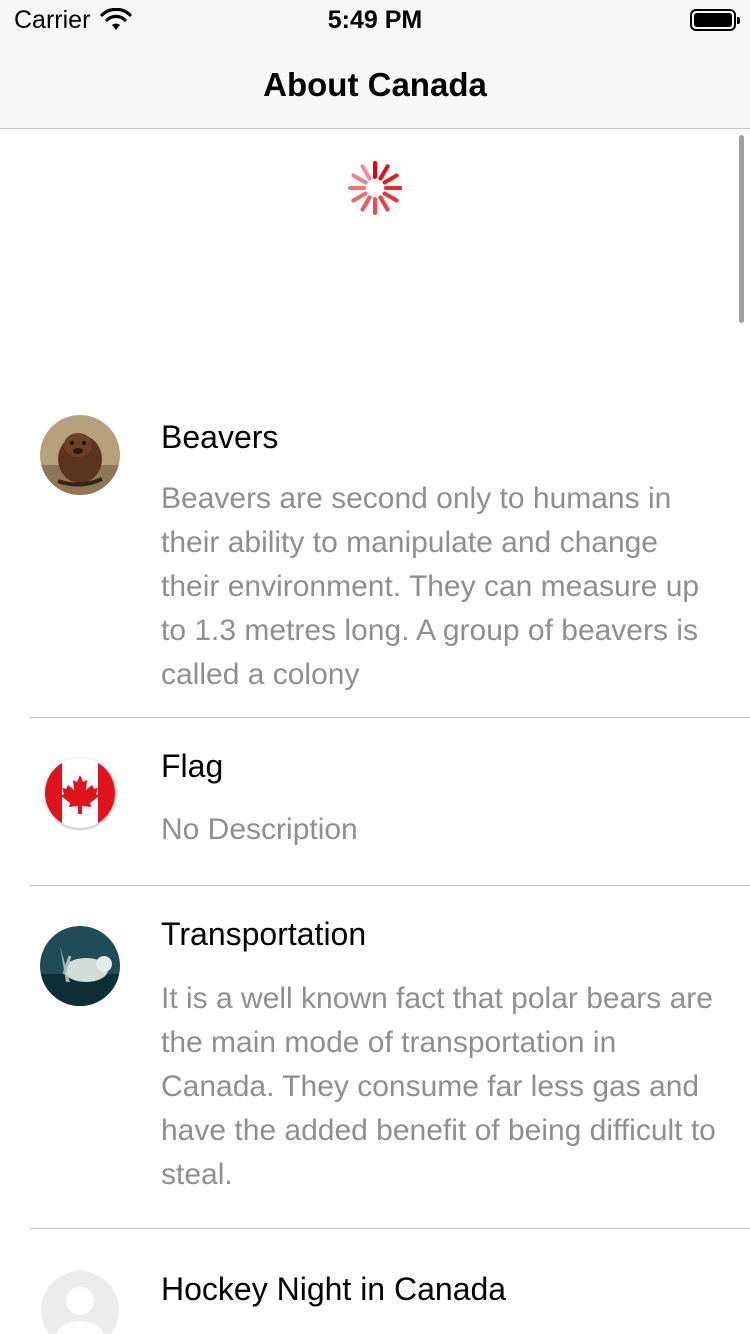  I want to click on page-title: About Canada, so click(375, 84).